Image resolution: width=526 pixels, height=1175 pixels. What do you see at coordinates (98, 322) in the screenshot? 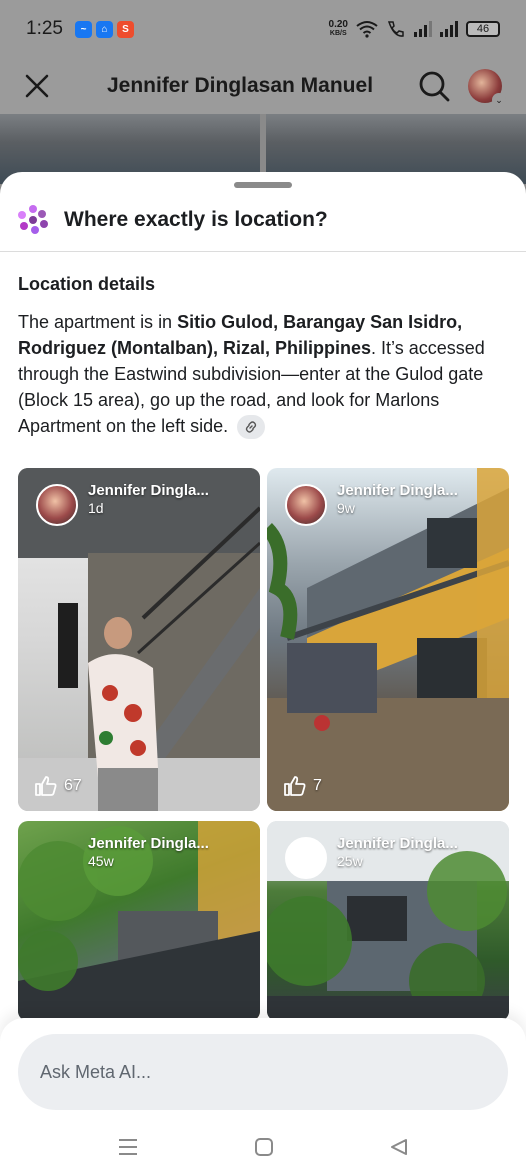
I see `answer-text-part: The apartment is in` at bounding box center [98, 322].